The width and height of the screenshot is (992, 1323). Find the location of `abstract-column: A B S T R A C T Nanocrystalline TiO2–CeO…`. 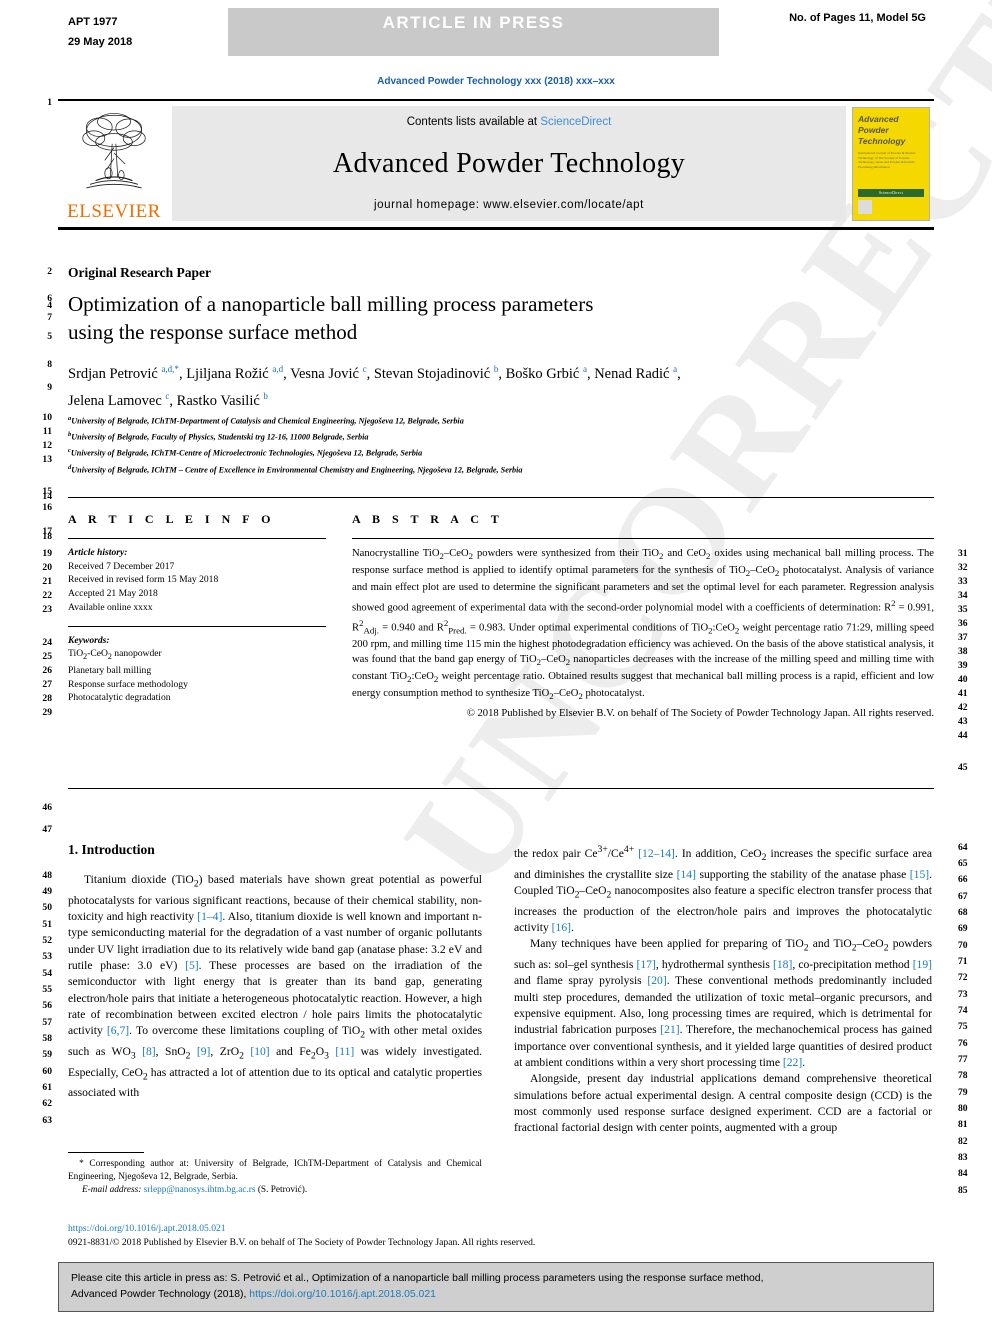

abstract-column: A B S T R A C T Nanocrystalline TiO2–CeO… is located at coordinates (643, 617).